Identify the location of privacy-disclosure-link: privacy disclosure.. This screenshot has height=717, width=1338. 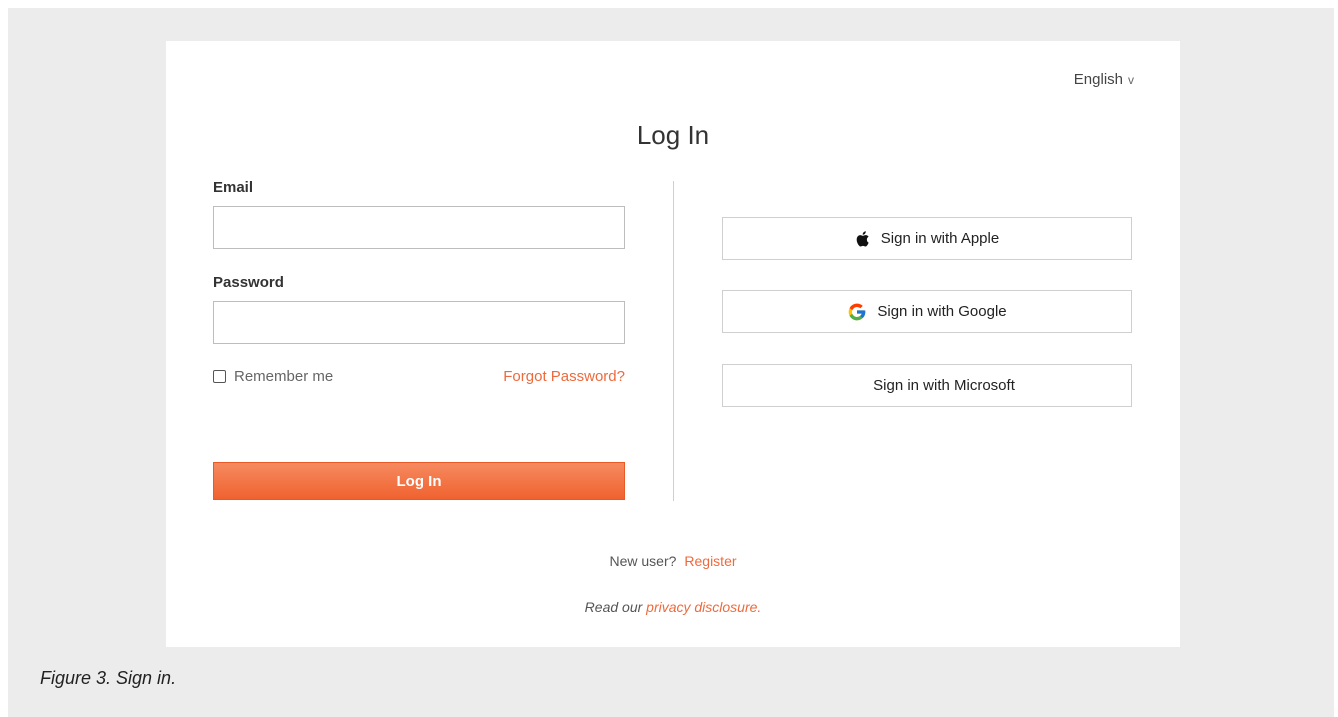
(703, 607).